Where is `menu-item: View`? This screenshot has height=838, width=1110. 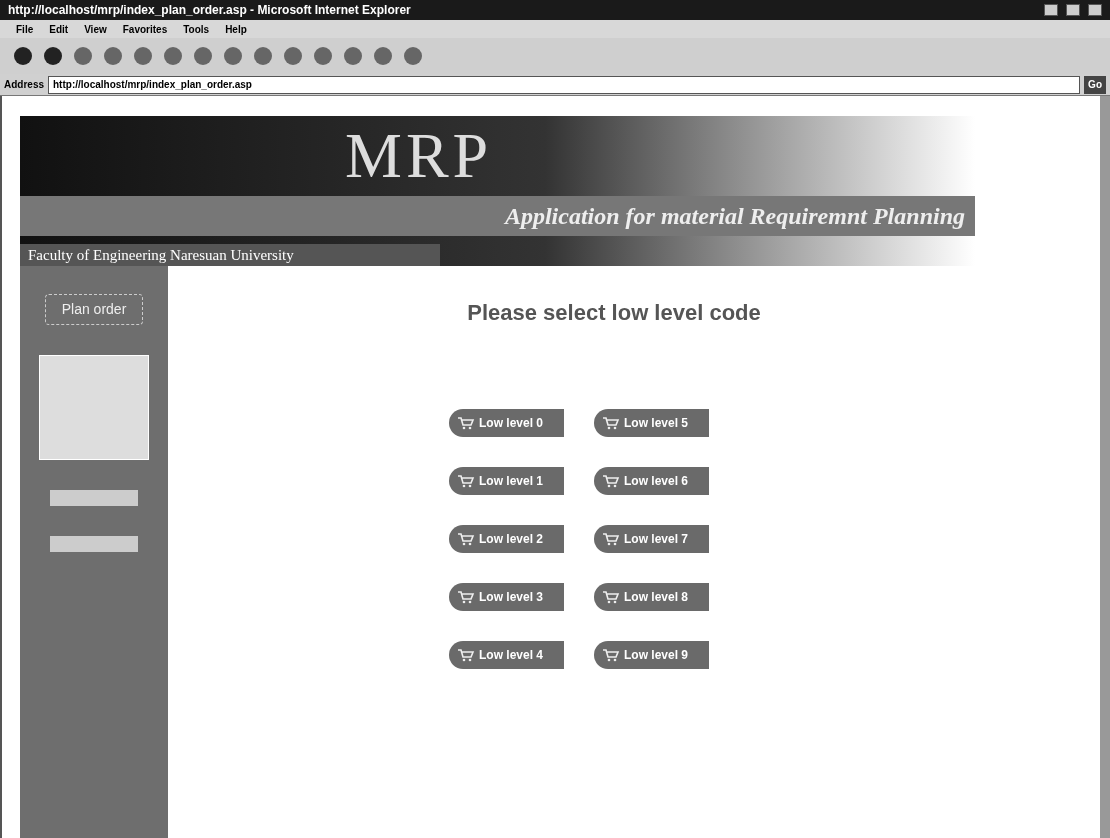
menu-item: View is located at coordinates (95, 29).